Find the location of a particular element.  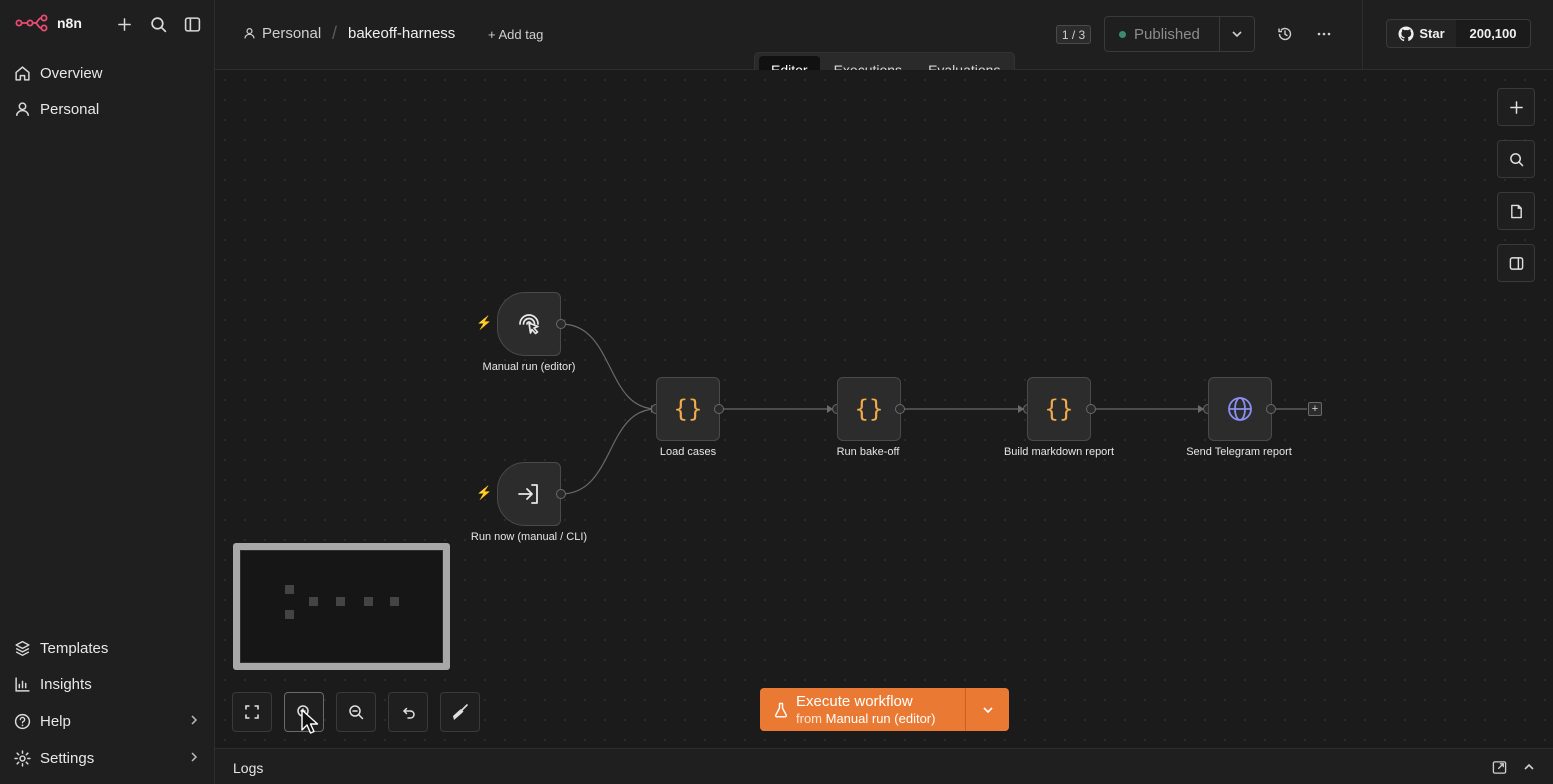

zoom-in-icon is located at coordinates (304, 712).